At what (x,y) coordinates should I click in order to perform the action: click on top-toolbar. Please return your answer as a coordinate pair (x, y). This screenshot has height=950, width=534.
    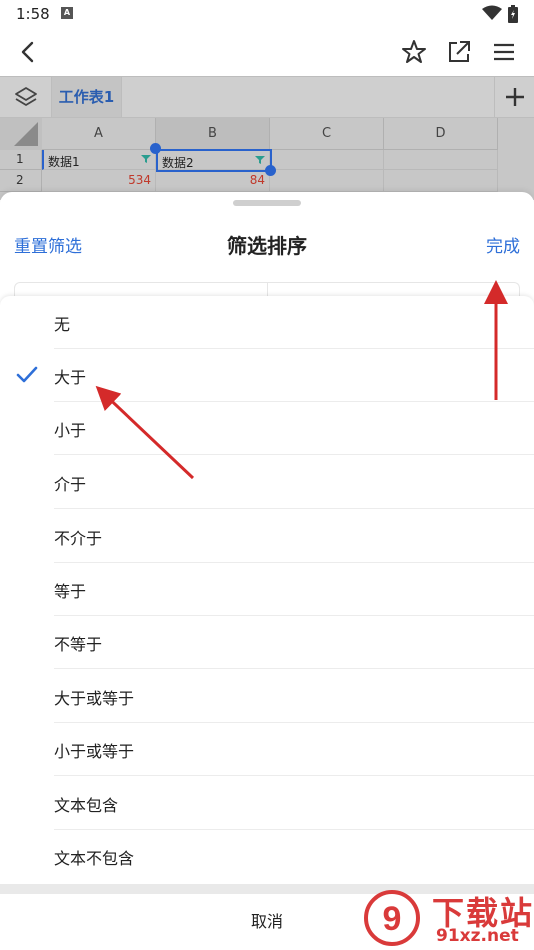
    Looking at the image, I should click on (267, 52).